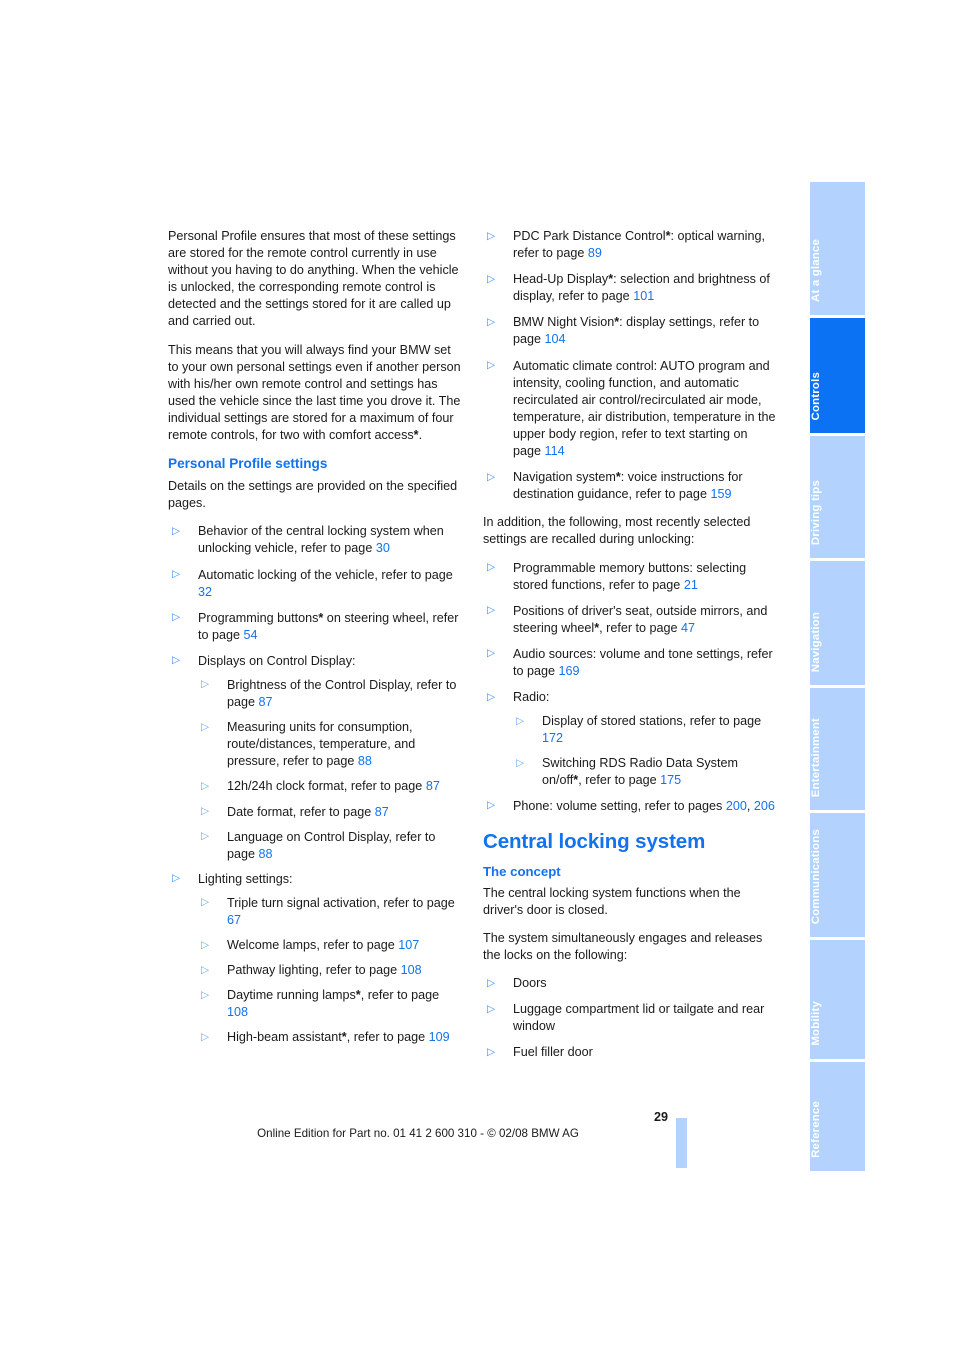 The height and width of the screenshot is (1350, 954). Describe the element at coordinates (595, 253) in the screenshot. I see `page-reference: 89` at that location.